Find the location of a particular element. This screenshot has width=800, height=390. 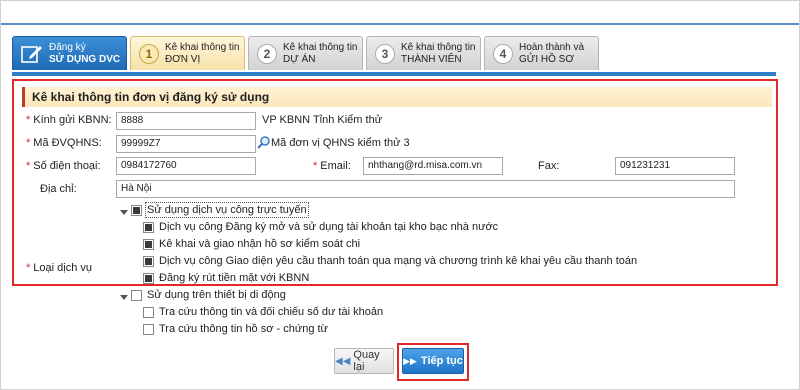

service-type-label: * Loại dịch vụ is located at coordinates (59, 268).